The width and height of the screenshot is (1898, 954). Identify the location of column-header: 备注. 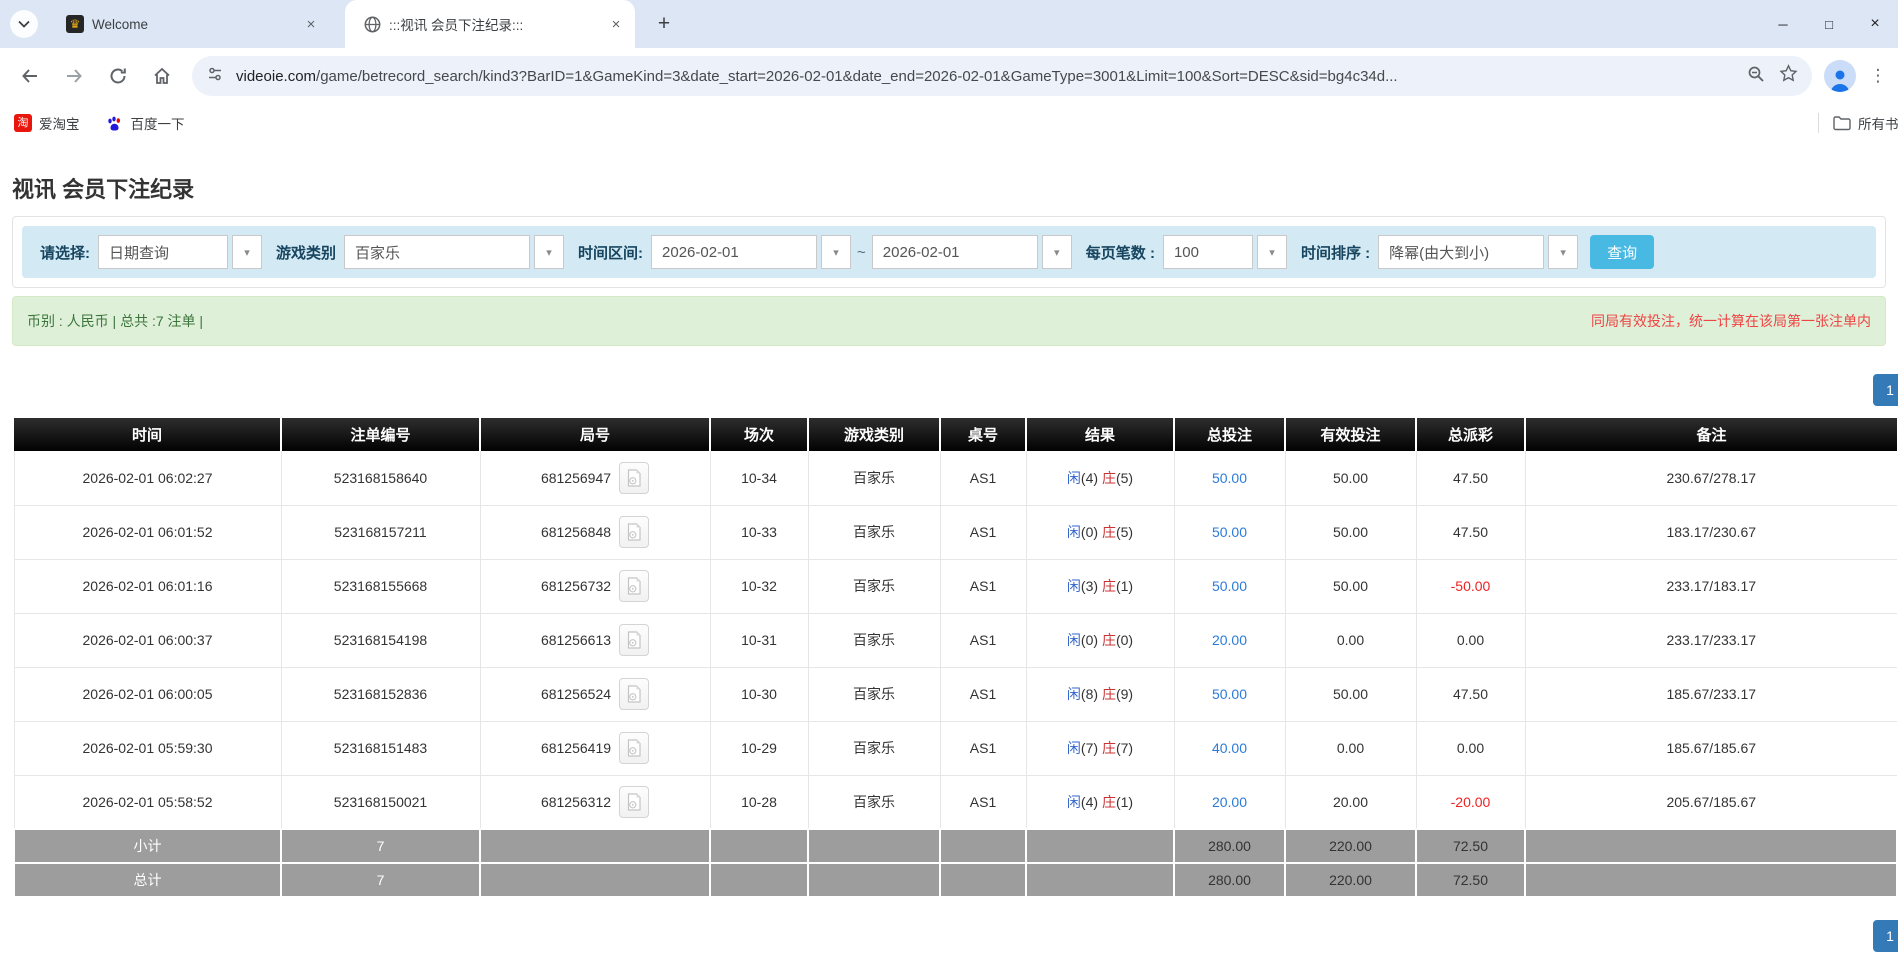
(1711, 434).